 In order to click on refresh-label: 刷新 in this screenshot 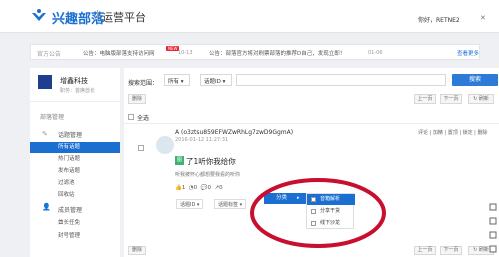, I will do `click(483, 99)`.